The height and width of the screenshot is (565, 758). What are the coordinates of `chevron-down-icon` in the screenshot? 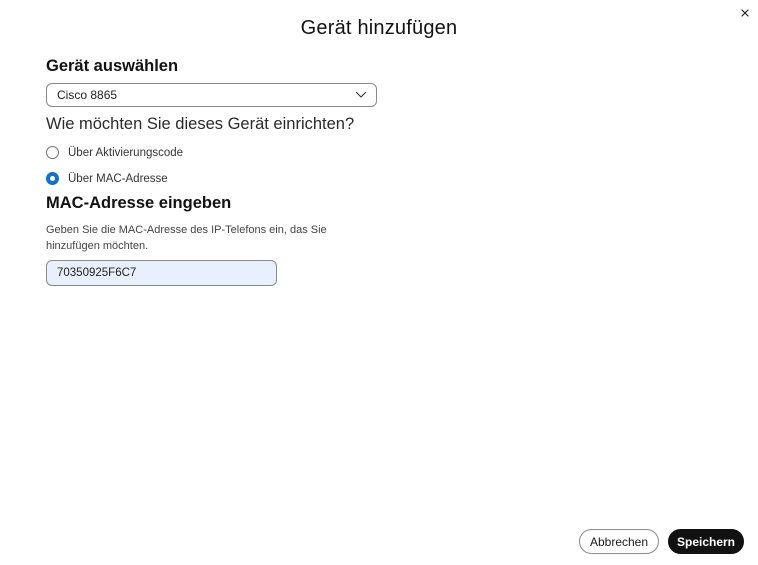 It's located at (361, 94).